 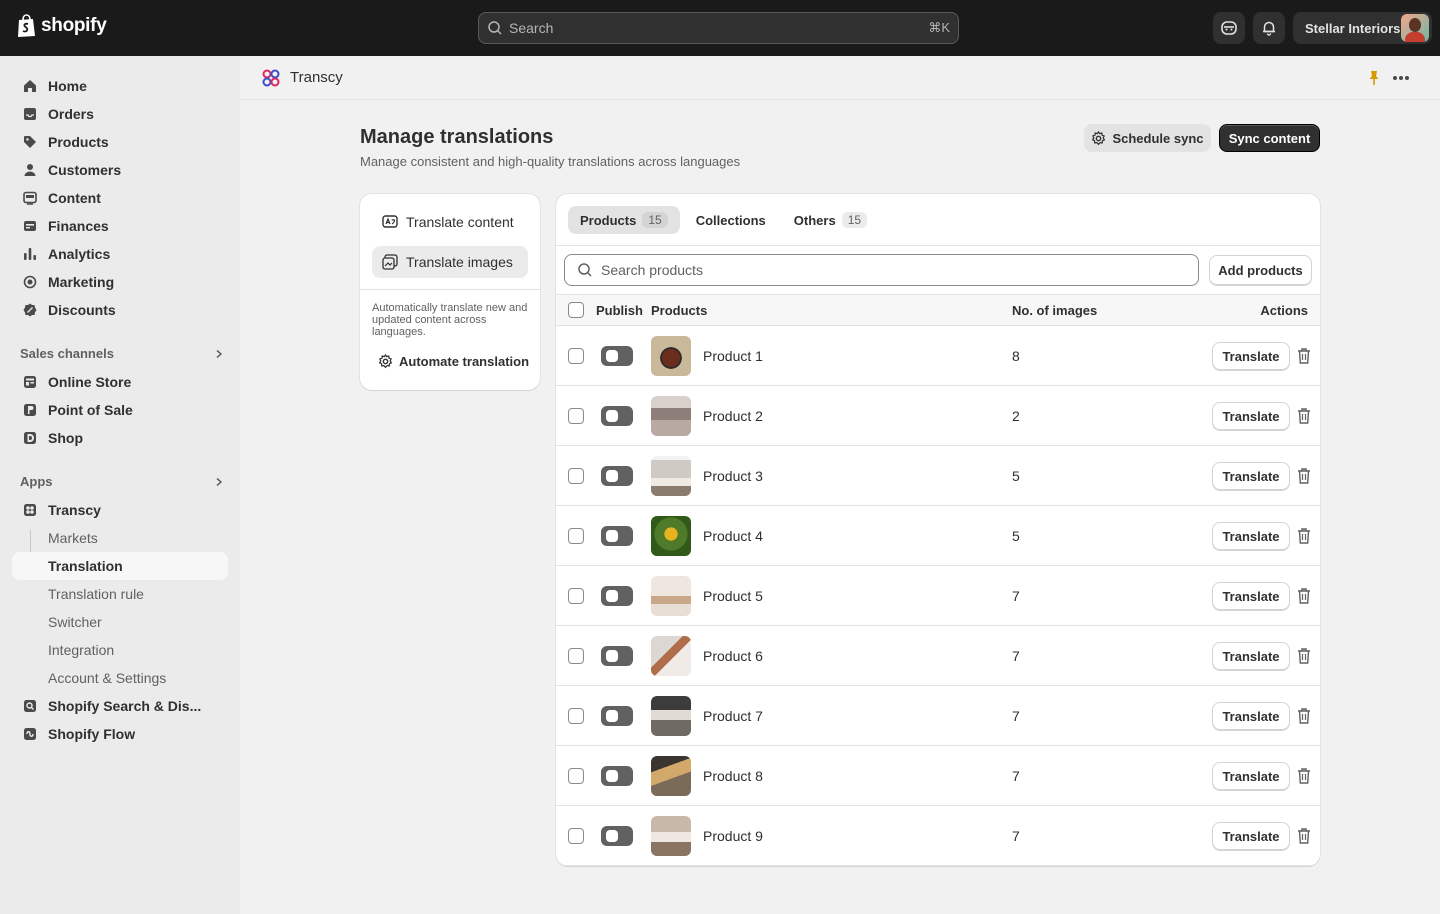 What do you see at coordinates (938, 776) in the screenshot?
I see `table-row: Product 8 7 Translate` at bounding box center [938, 776].